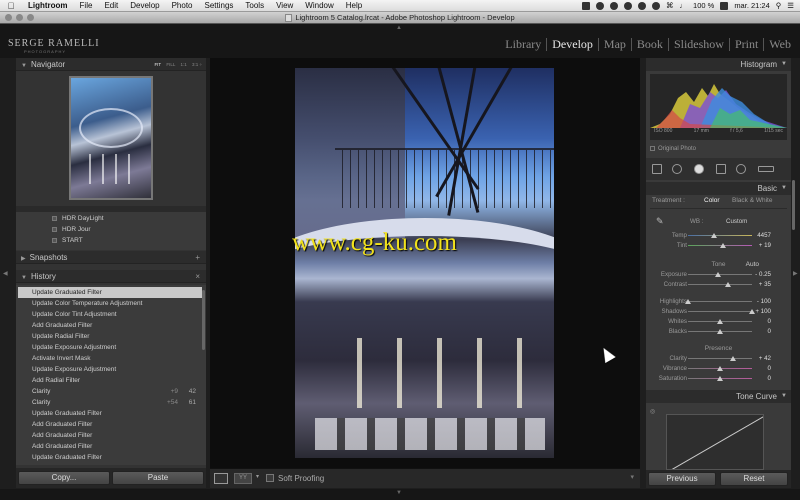 The image size is (800, 500). What do you see at coordinates (110, 402) in the screenshot?
I see `history-row: Clarity +54 61` at bounding box center [110, 402].